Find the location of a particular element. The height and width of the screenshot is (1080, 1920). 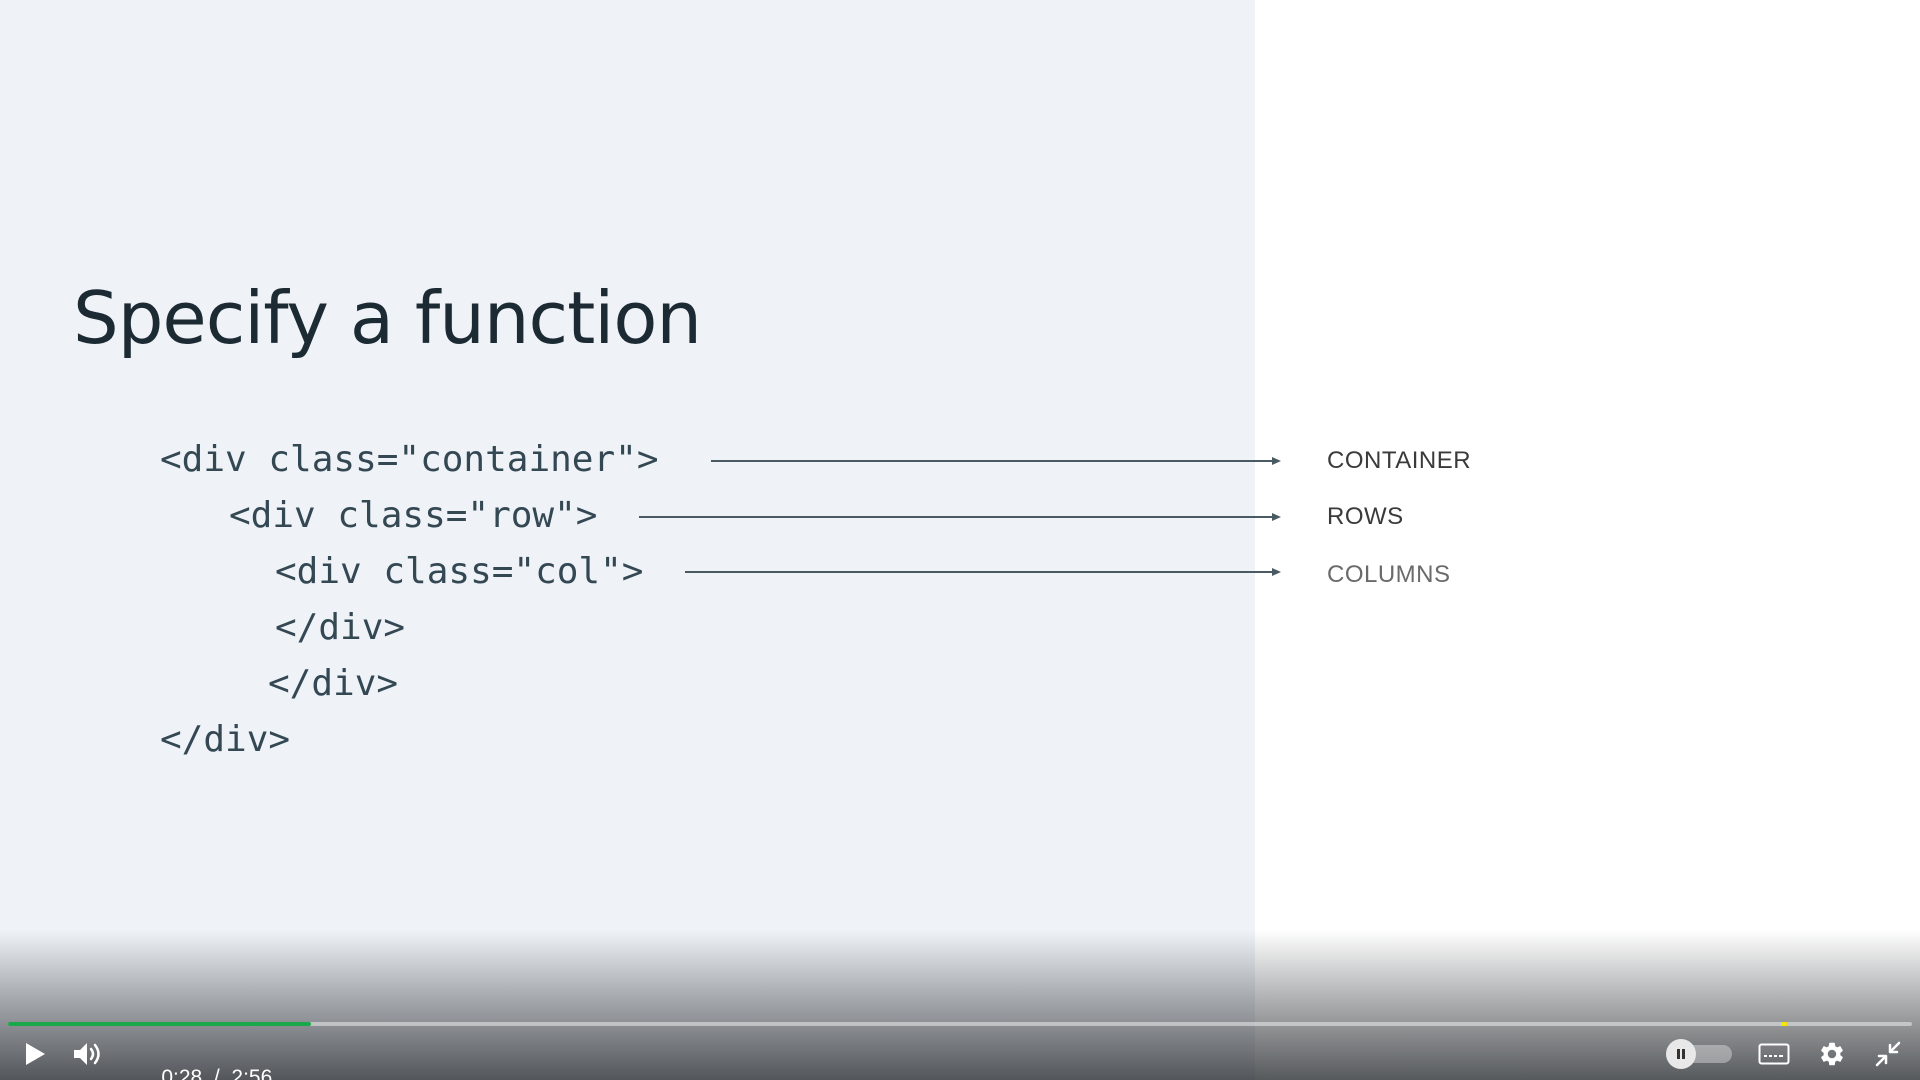

arrow-container is located at coordinates (996, 461).